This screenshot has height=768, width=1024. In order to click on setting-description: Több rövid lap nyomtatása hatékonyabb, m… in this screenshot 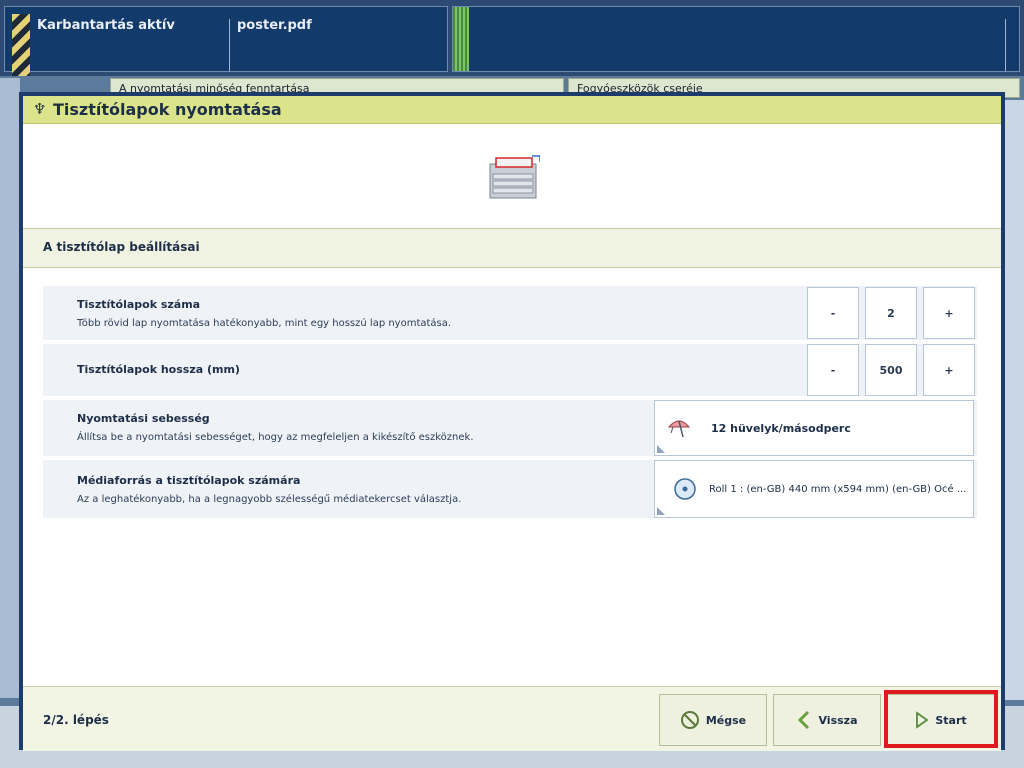, I will do `click(264, 323)`.